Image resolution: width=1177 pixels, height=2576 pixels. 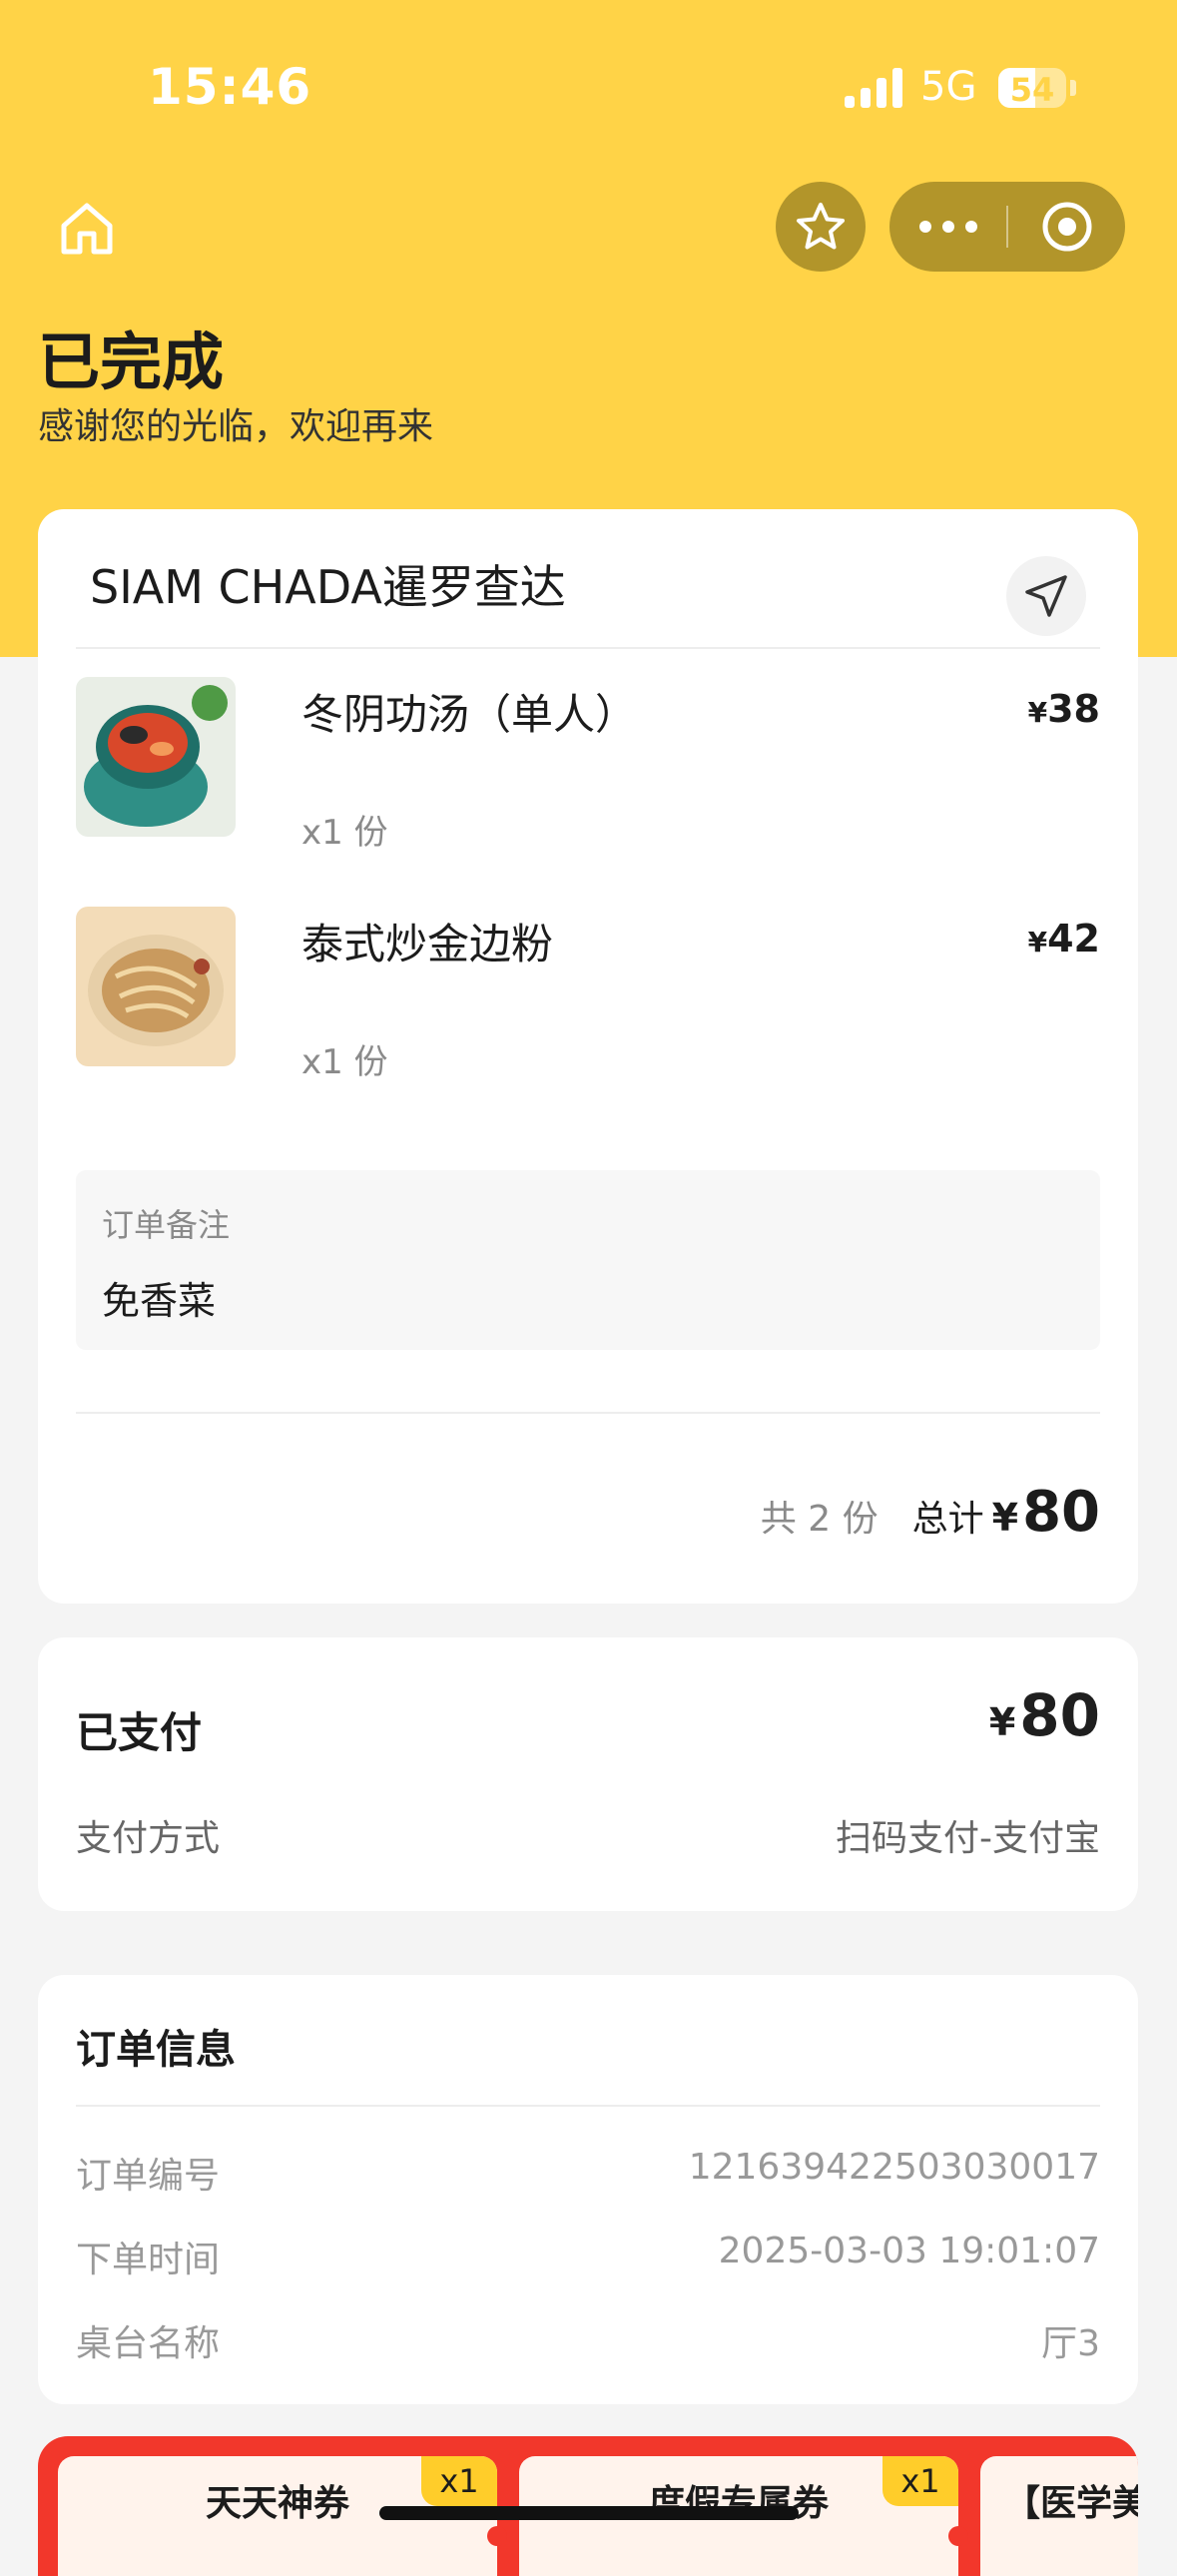 What do you see at coordinates (948, 1519) in the screenshot?
I see `total-label: 总计` at bounding box center [948, 1519].